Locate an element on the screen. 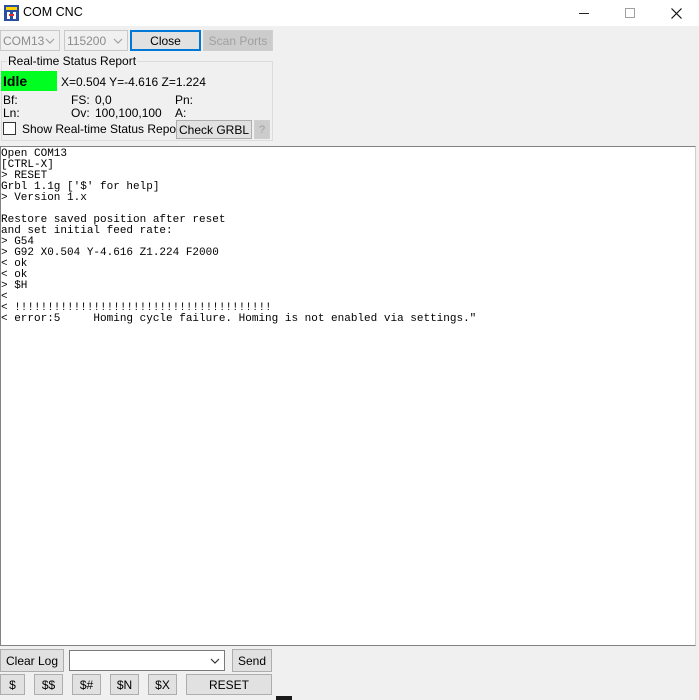  a-label: A: is located at coordinates (181, 113).